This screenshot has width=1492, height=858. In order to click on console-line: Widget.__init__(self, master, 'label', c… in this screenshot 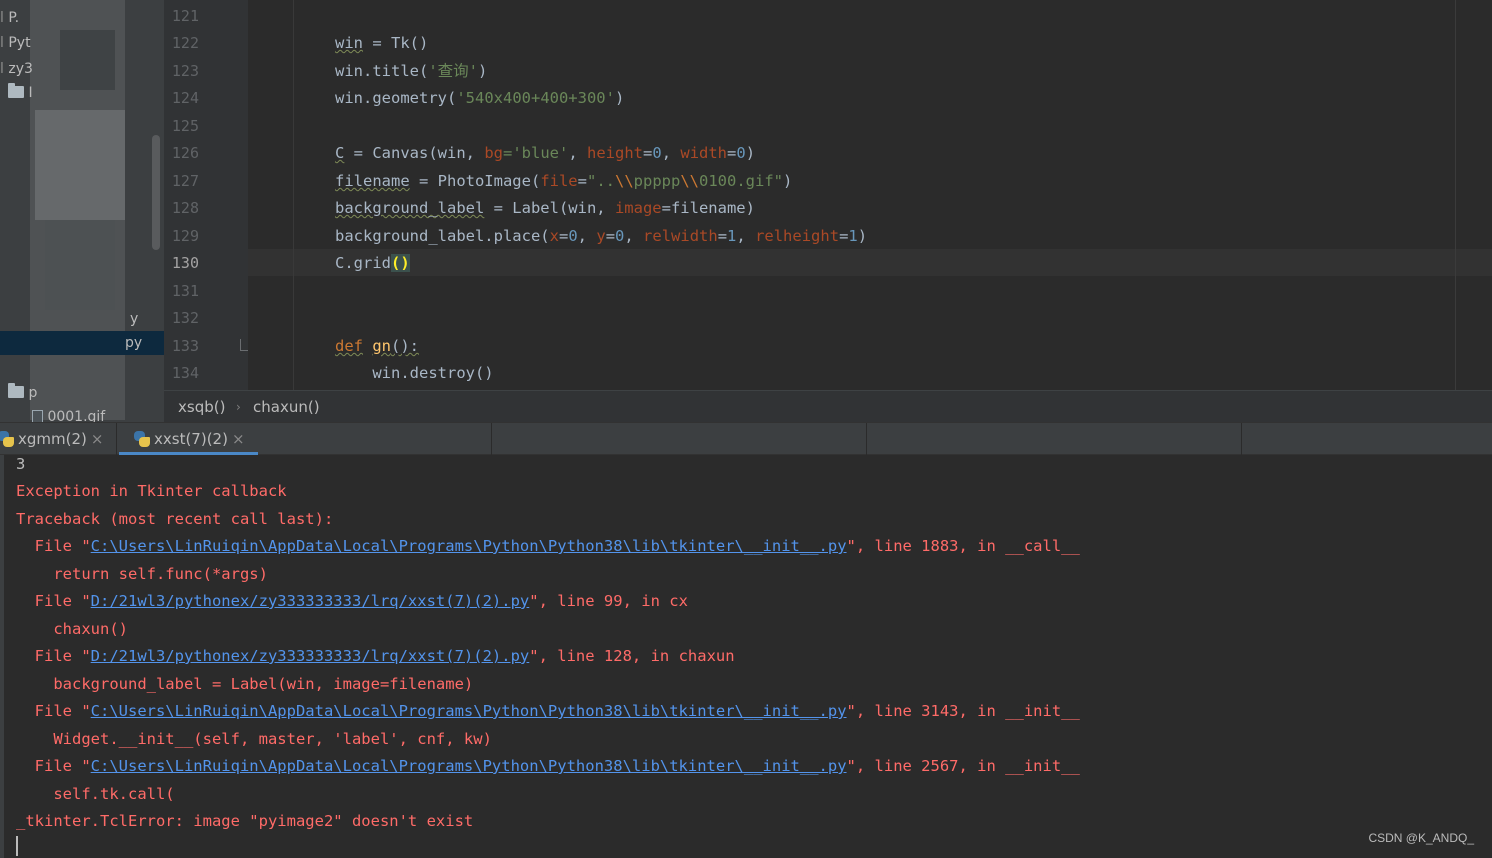, I will do `click(254, 739)`.